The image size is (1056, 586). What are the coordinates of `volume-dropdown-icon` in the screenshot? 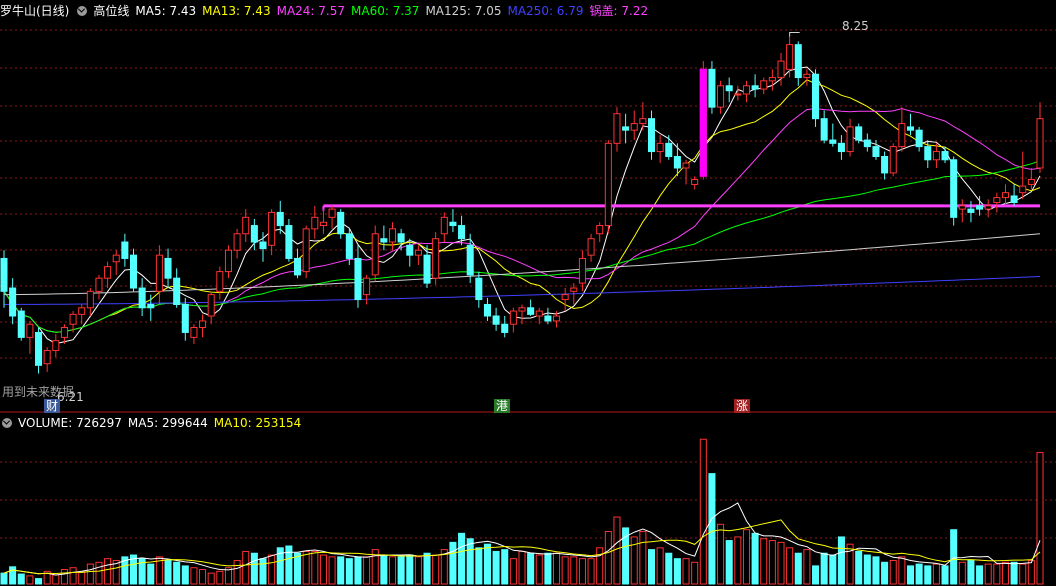 It's located at (7, 423).